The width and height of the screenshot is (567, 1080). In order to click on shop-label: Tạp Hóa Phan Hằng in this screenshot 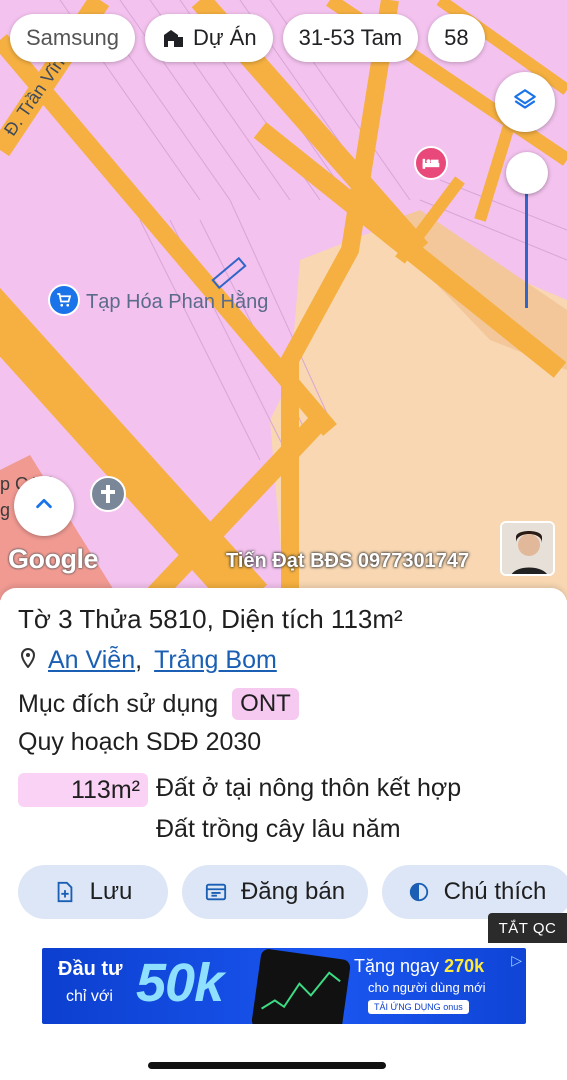, I will do `click(177, 302)`.